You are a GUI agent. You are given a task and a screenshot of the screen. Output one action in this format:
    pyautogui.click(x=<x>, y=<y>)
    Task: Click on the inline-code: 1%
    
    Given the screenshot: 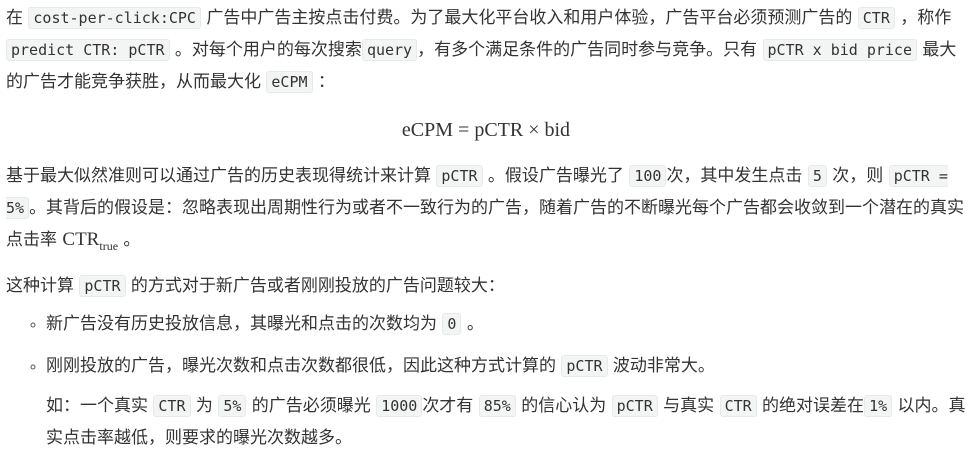 What is the action you would take?
    pyautogui.click(x=878, y=405)
    